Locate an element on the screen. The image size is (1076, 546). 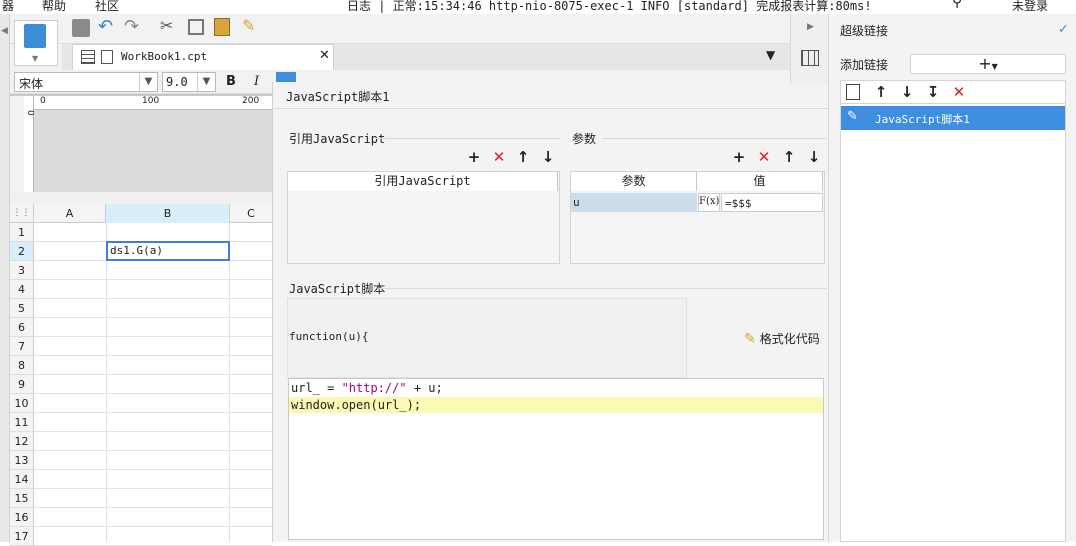
move-up-param-button: ↑ is located at coordinates (789, 157).